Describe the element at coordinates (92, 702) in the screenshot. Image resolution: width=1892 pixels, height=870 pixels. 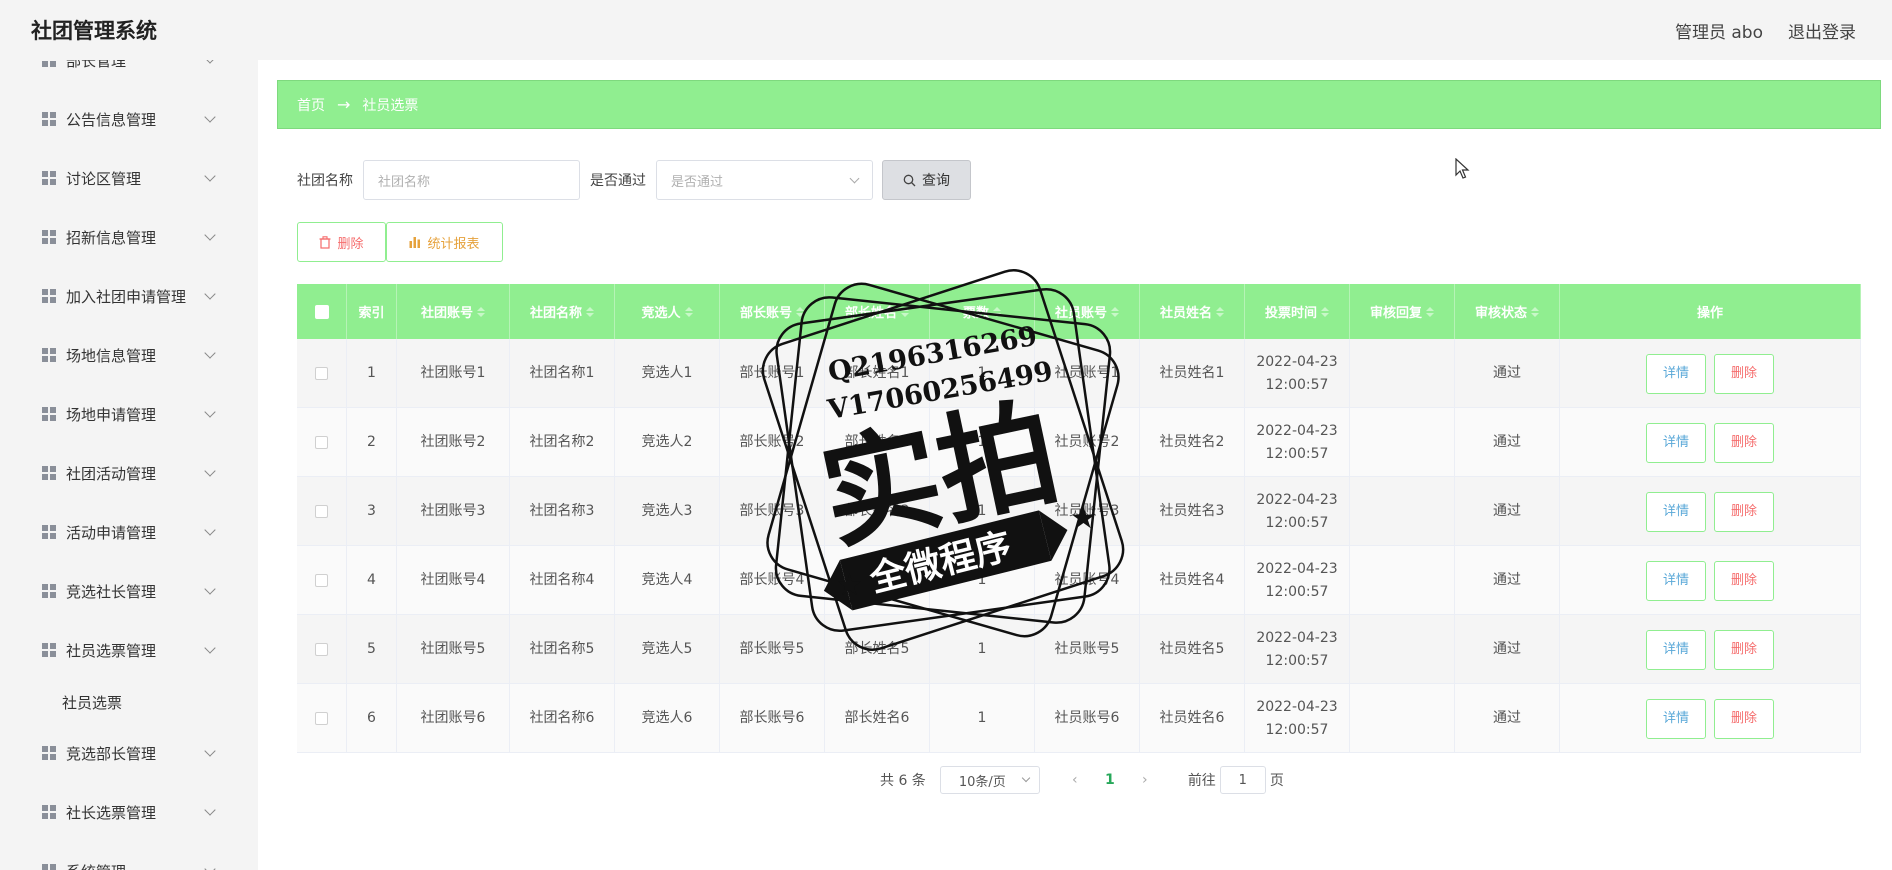
I see `sidebar-subitem-member-votes: 社员选票` at that location.